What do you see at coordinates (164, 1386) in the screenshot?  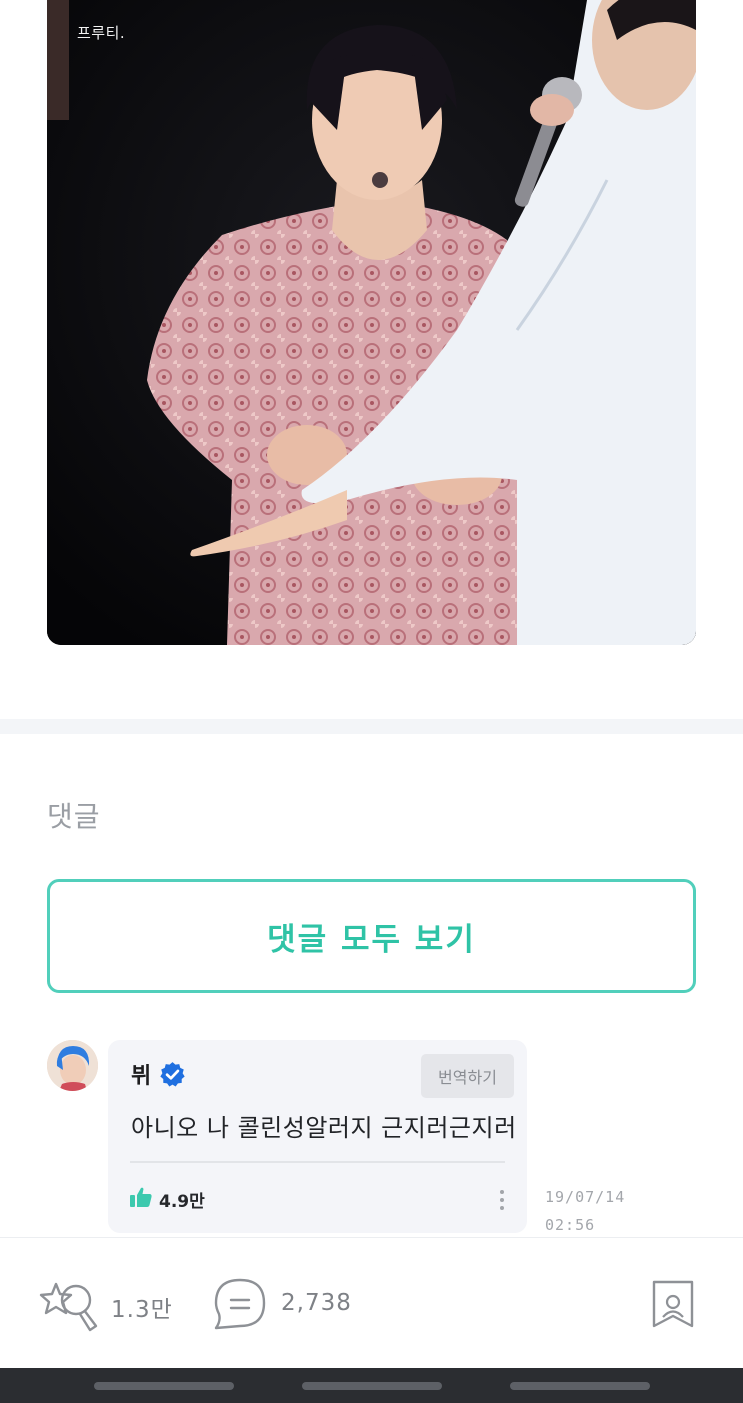 I see `nav-recent-apps-button` at bounding box center [164, 1386].